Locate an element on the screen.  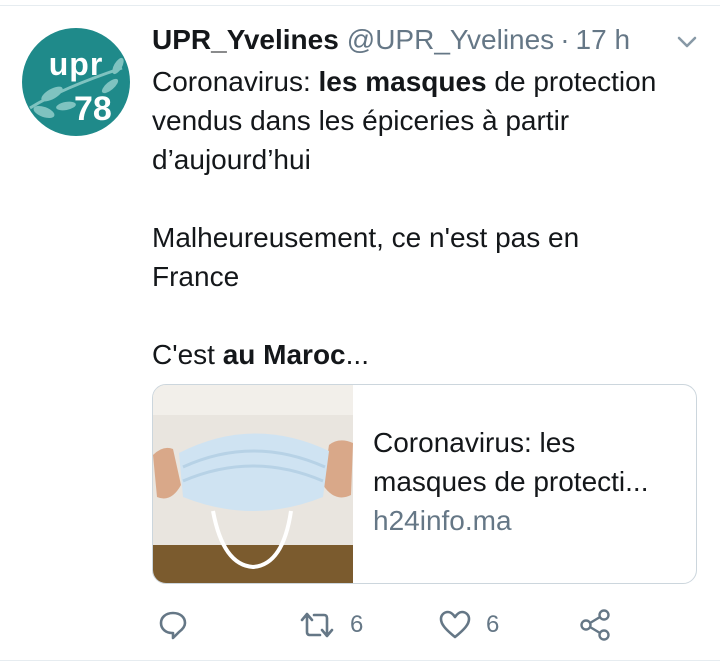
user-handle: @UPR_Yvelines is located at coordinates (450, 40).